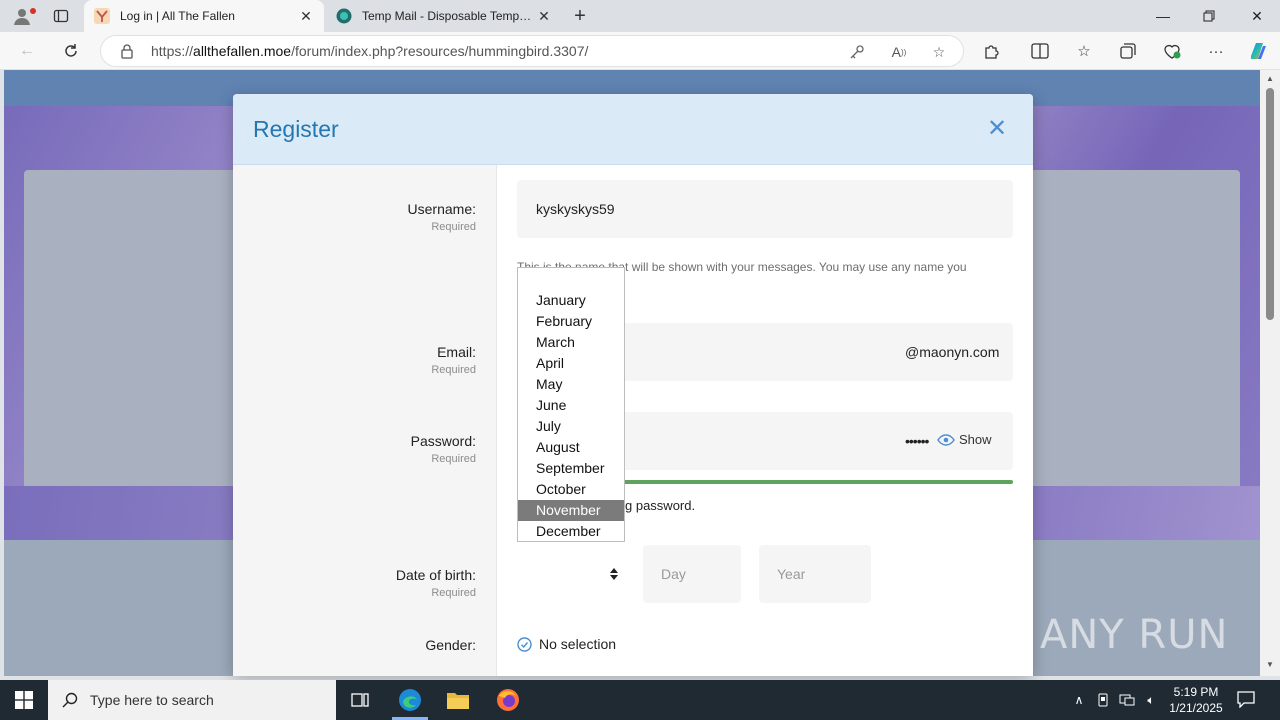 This screenshot has width=1280, height=720. I want to click on password-required: Required, so click(453, 459).